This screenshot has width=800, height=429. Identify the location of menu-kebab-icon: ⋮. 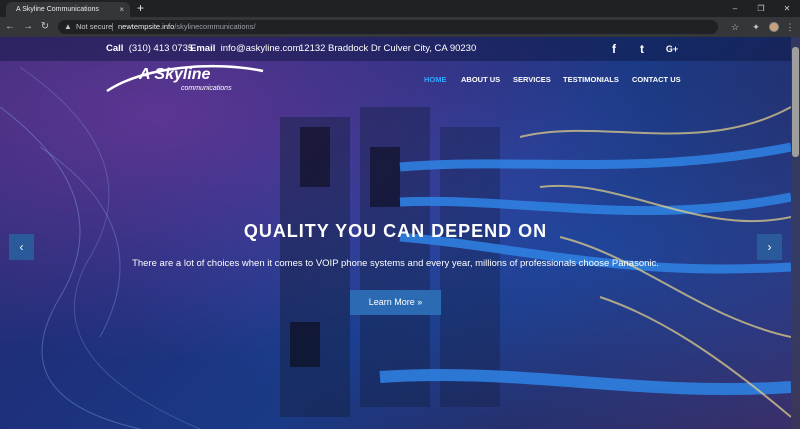
(790, 27).